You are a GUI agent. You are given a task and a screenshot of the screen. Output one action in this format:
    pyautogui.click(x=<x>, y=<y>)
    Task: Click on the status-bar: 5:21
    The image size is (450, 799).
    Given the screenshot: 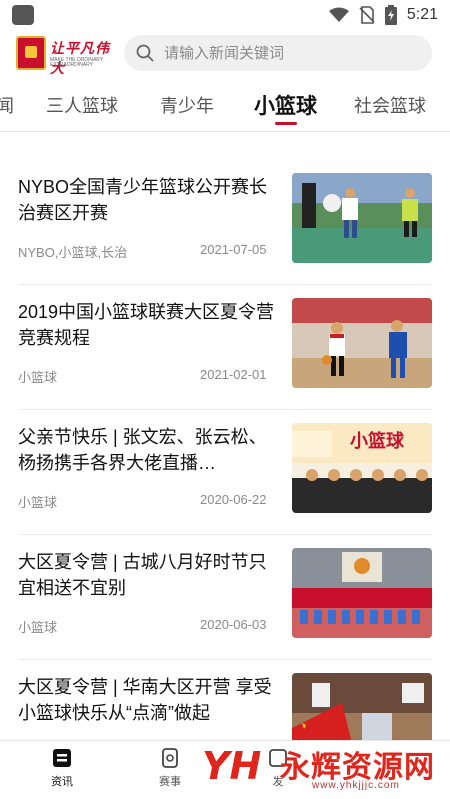 What is the action you would take?
    pyautogui.click(x=225, y=15)
    